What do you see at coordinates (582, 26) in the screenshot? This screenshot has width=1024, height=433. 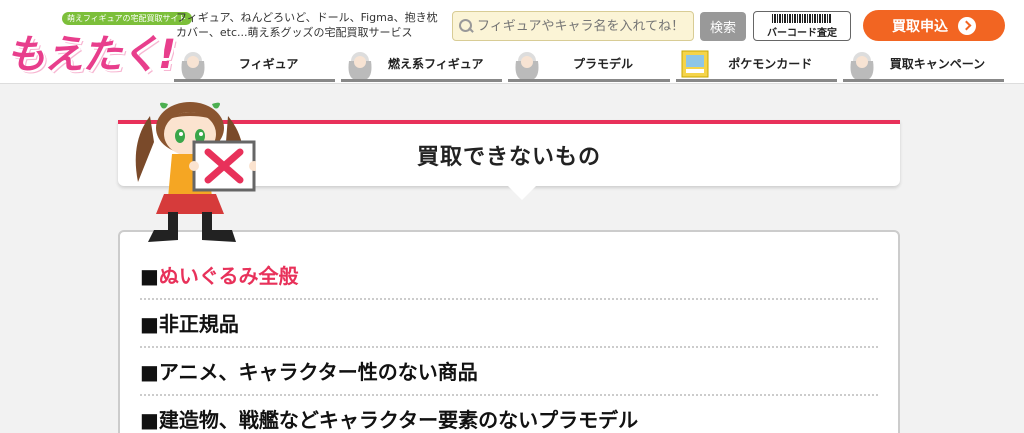 I see `search-input` at bounding box center [582, 26].